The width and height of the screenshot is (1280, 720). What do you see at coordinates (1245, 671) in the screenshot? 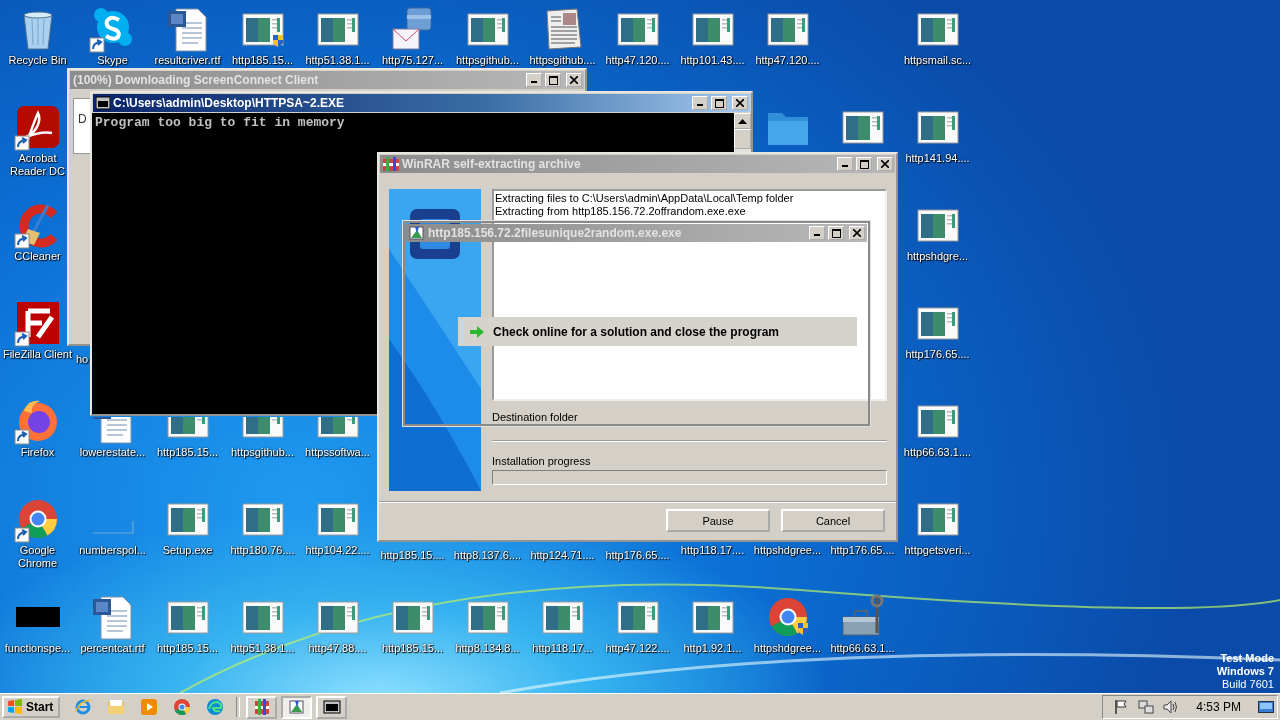
I see `system-text: Windows 7` at bounding box center [1245, 671].